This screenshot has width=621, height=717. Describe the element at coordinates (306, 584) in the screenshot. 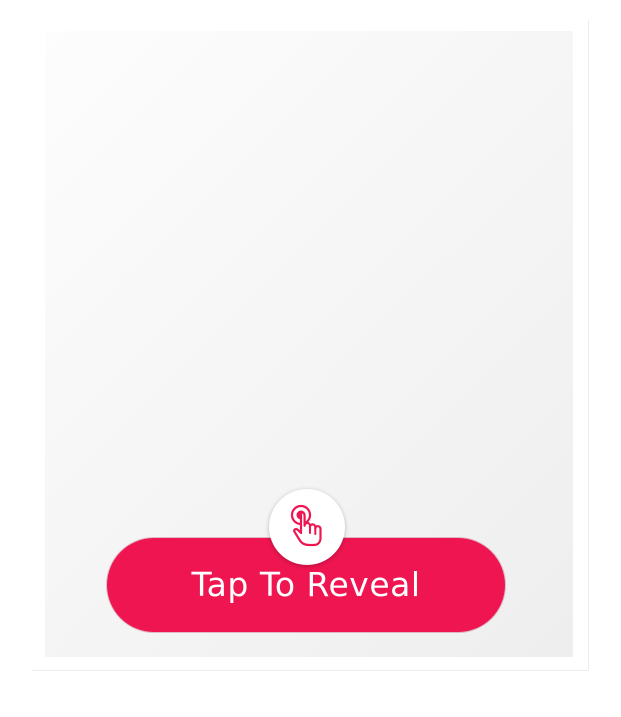

I see `tap-to-reveal-label: Tap To Reveal` at that location.